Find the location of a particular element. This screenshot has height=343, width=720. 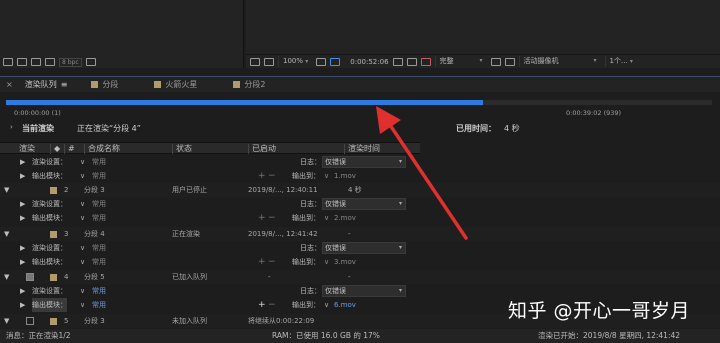

panel-menu-icon: ≡ is located at coordinates (64, 84).